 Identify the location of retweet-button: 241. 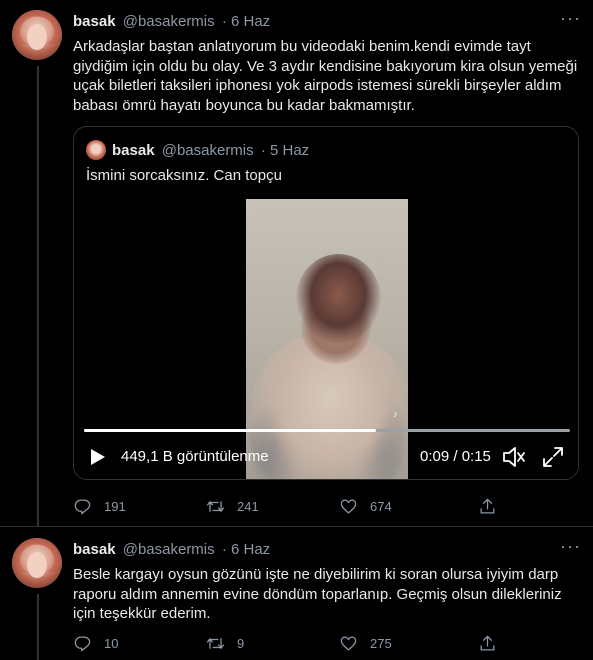
(232, 506).